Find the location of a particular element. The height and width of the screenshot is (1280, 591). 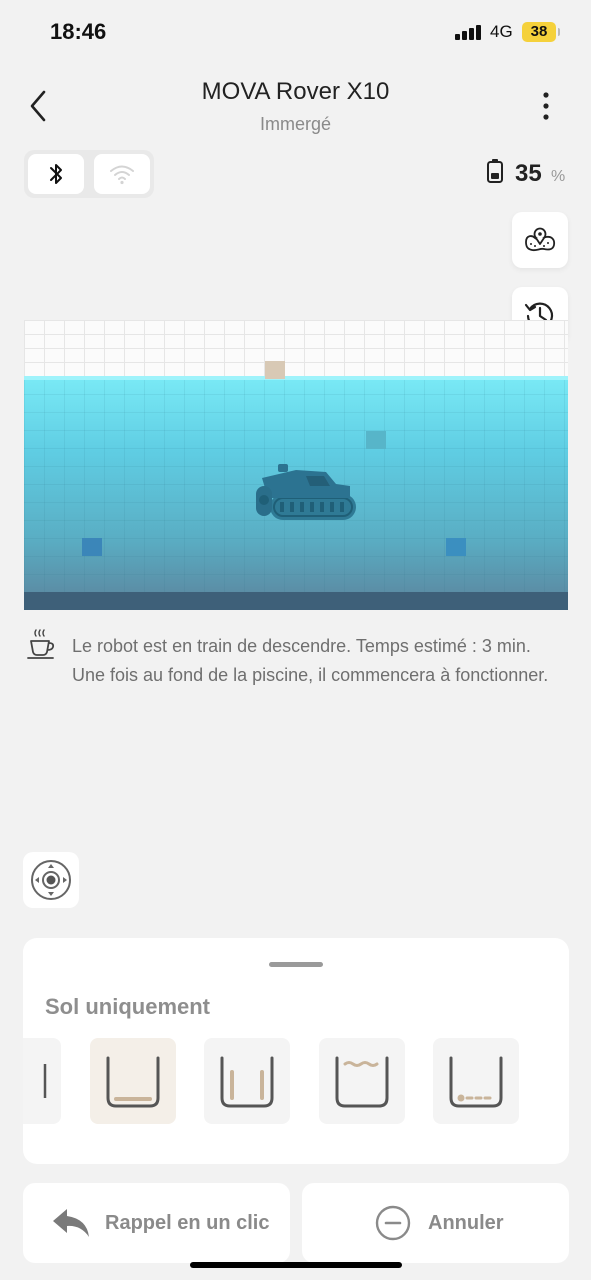

network-type: 4G is located at coordinates (501, 31).